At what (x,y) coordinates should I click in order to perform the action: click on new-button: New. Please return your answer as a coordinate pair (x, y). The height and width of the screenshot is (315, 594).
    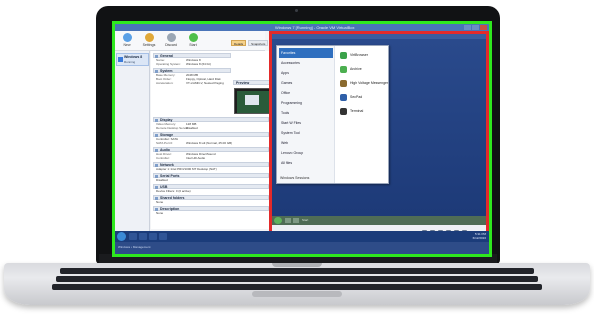
    Looking at the image, I should click on (127, 40).